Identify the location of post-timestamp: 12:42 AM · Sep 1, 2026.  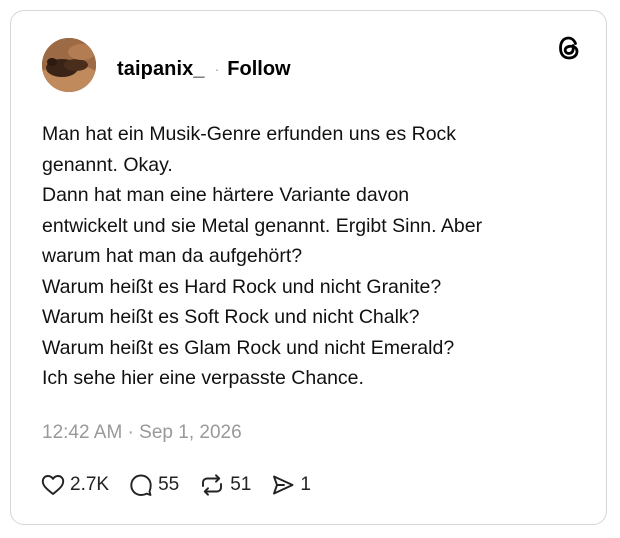
(142, 433).